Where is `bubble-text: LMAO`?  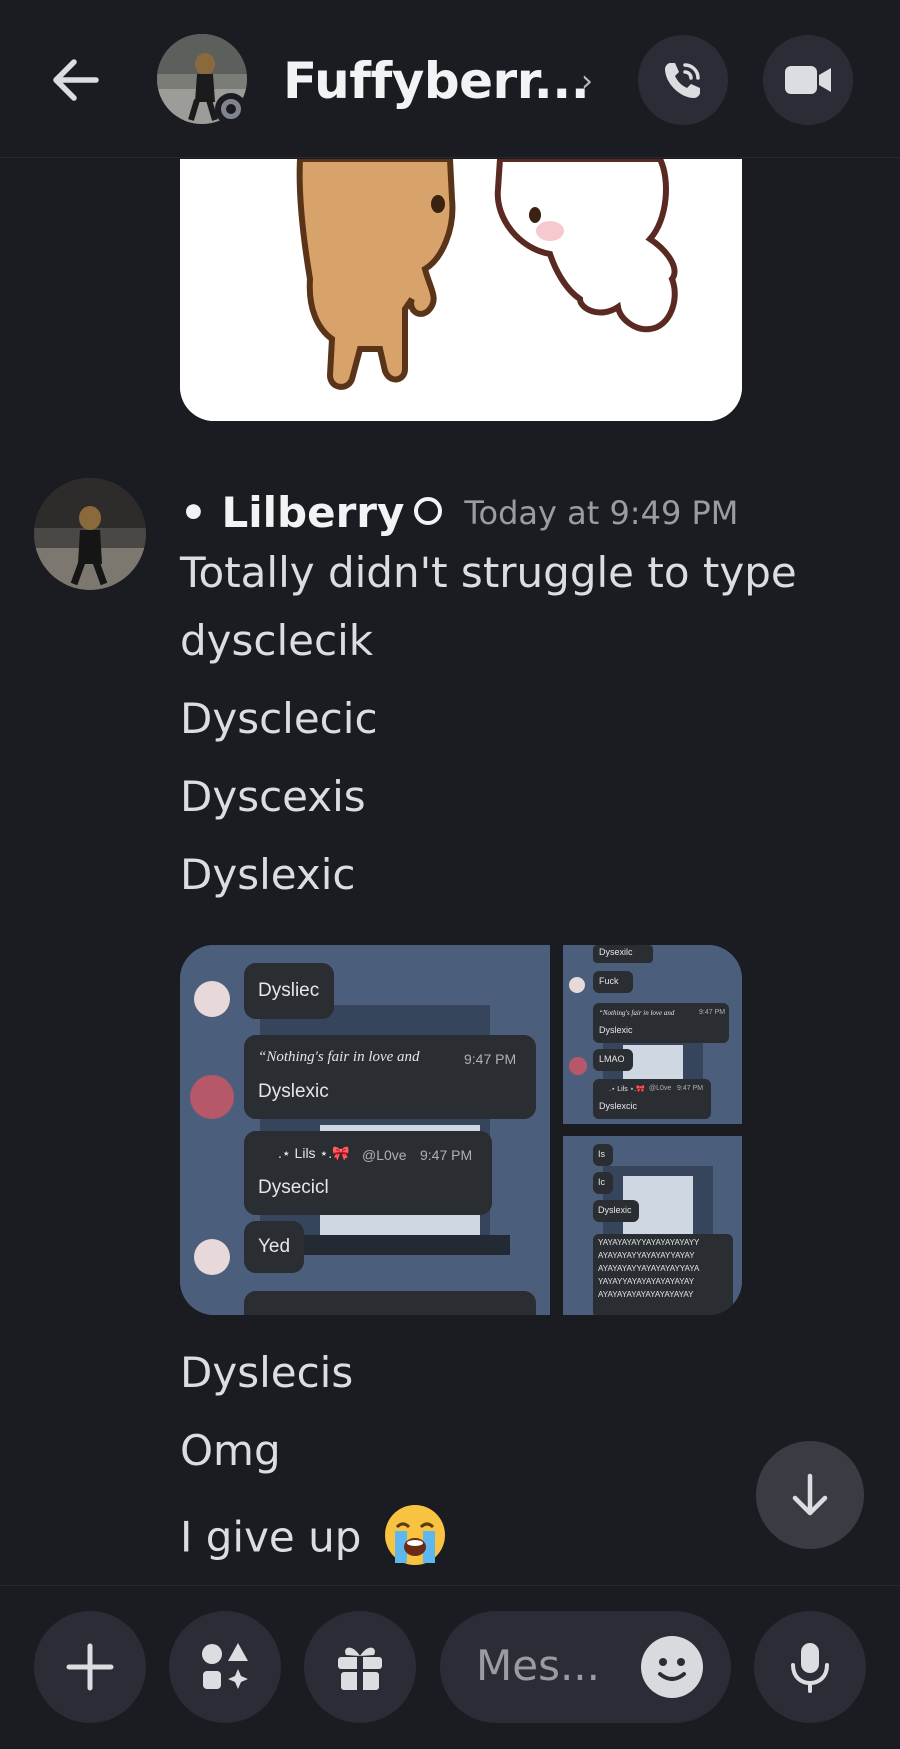 bubble-text: LMAO is located at coordinates (612, 1059).